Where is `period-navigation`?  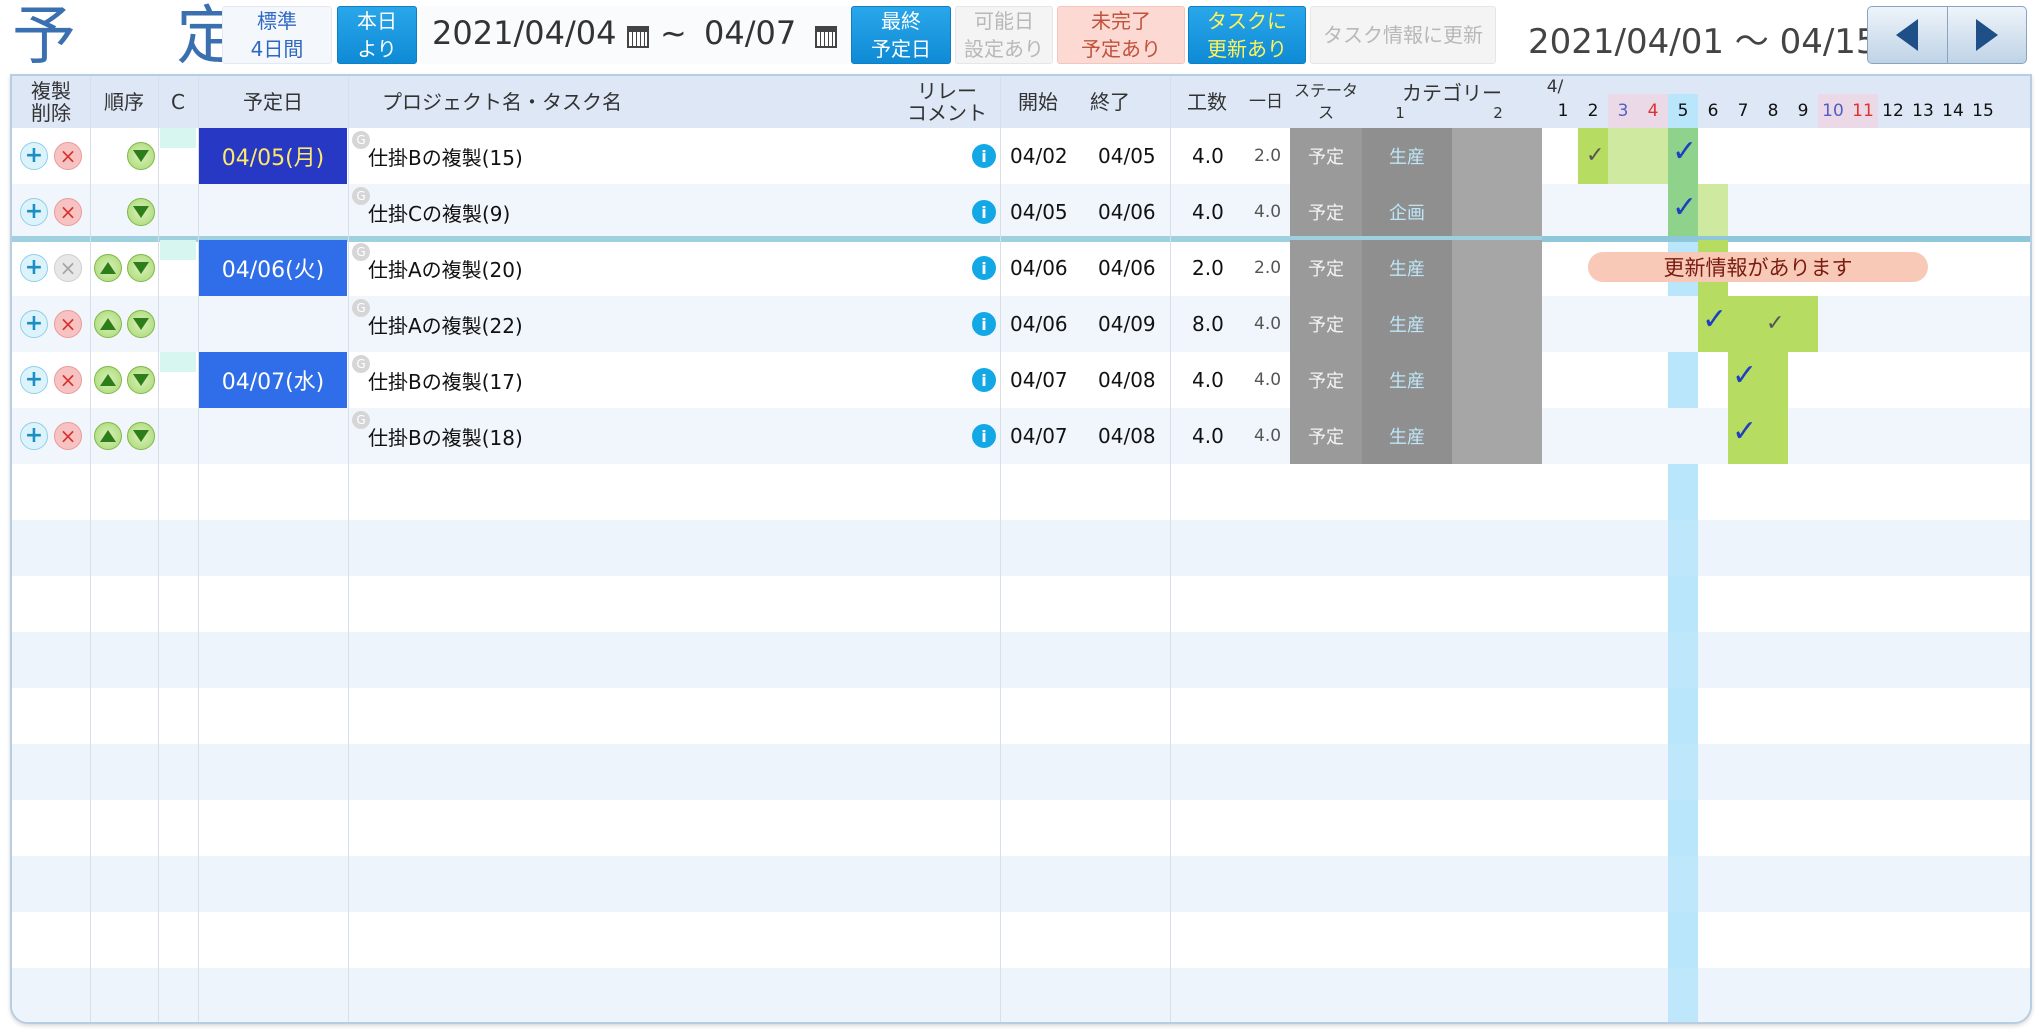 period-navigation is located at coordinates (1947, 35).